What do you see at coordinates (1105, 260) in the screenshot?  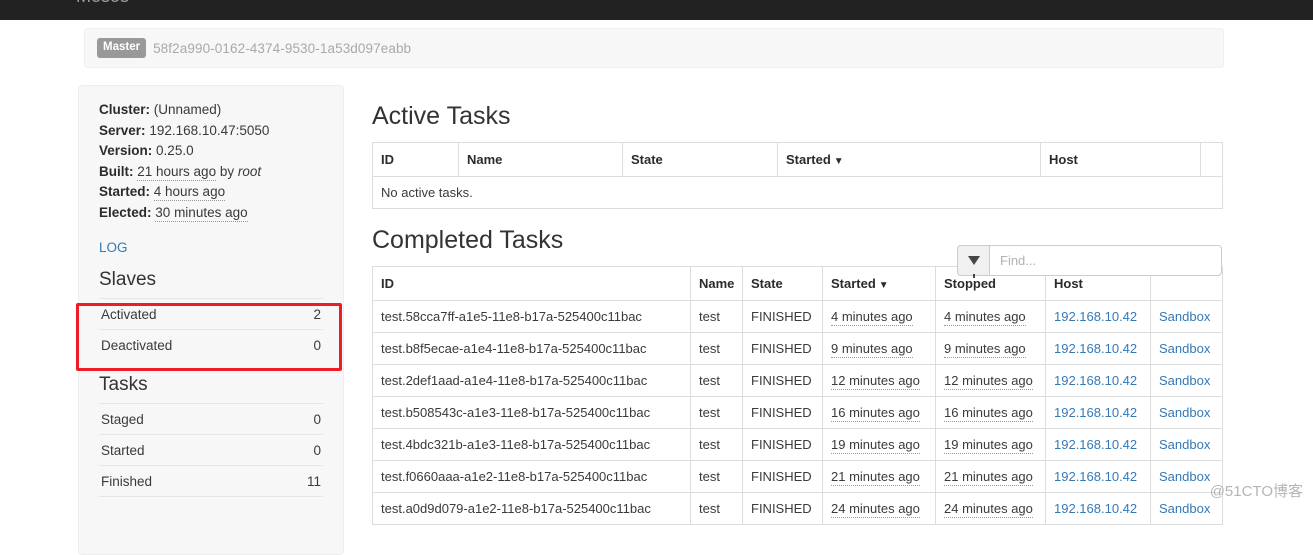 I see `find-input` at bounding box center [1105, 260].